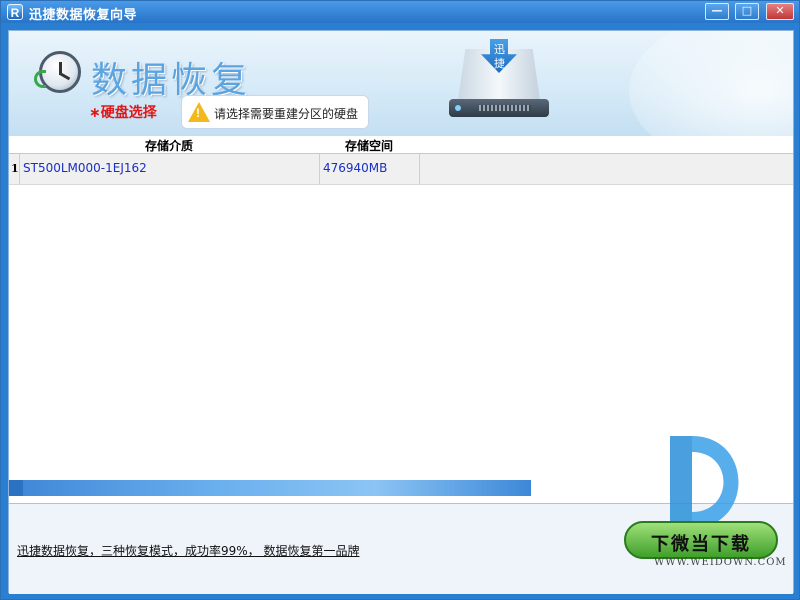 Image resolution: width=800 pixels, height=600 pixels. I want to click on drive-base, so click(499, 108).